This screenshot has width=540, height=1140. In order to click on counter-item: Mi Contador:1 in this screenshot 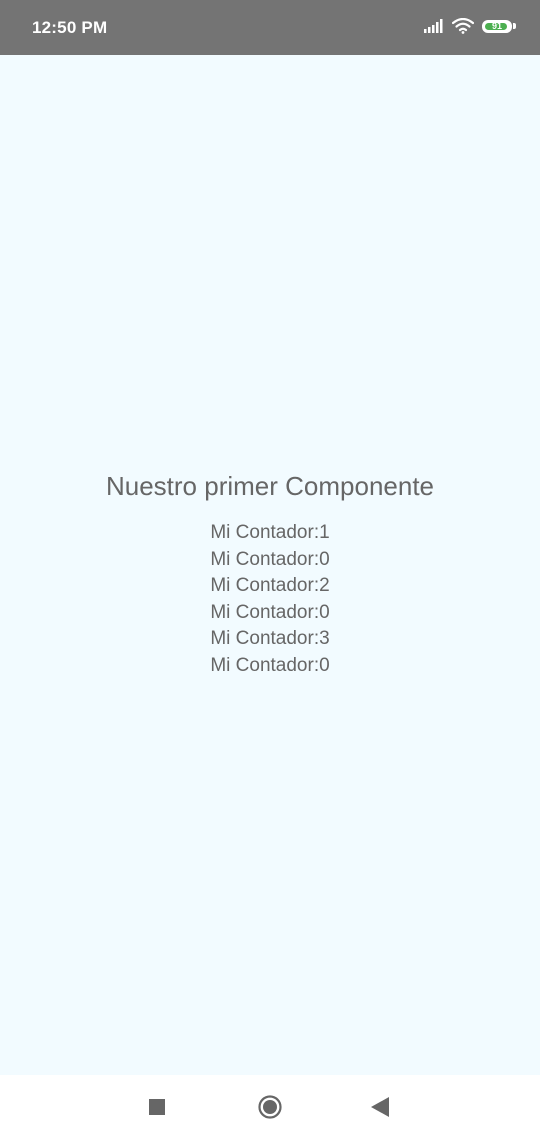, I will do `click(270, 532)`.